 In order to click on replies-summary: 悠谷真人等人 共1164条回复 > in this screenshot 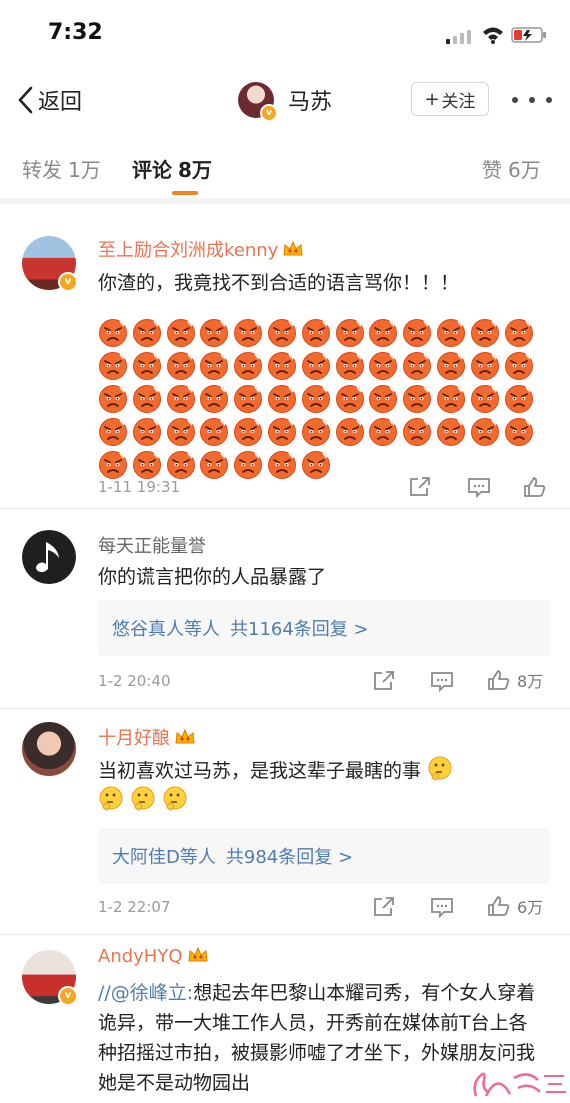, I will do `click(324, 628)`.